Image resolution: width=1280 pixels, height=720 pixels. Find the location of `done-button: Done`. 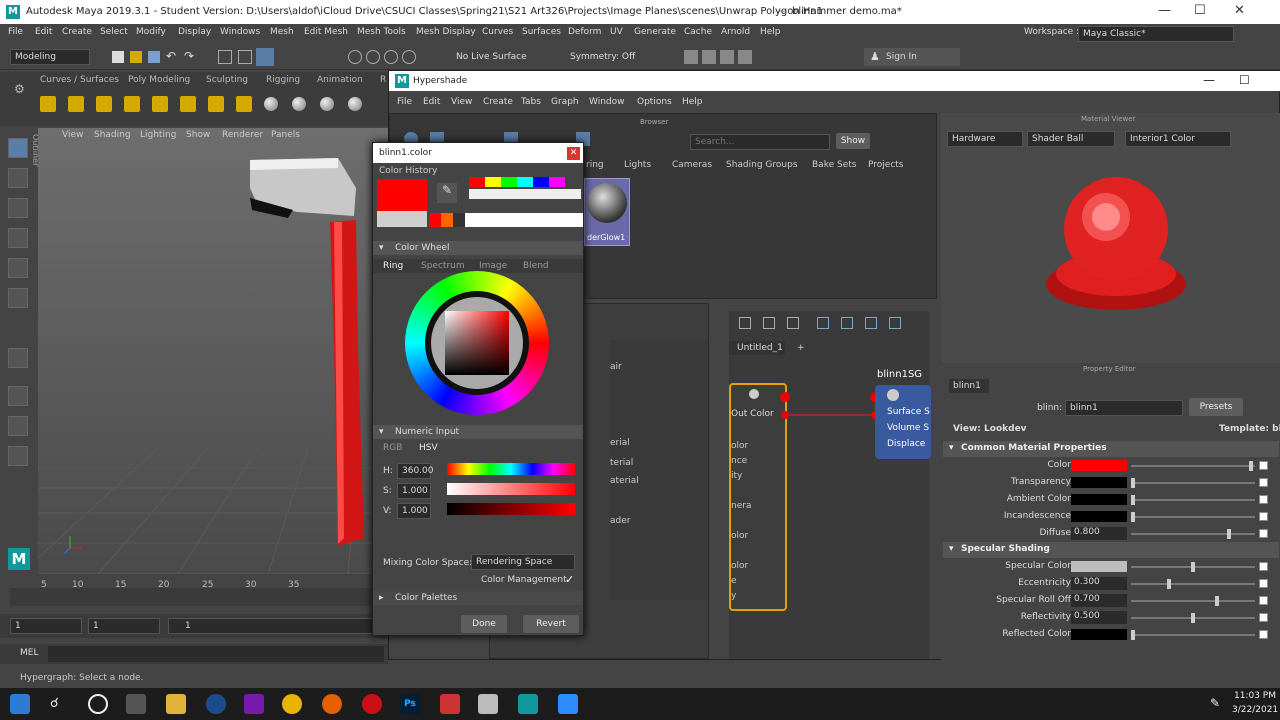

done-button: Done is located at coordinates (484, 624).